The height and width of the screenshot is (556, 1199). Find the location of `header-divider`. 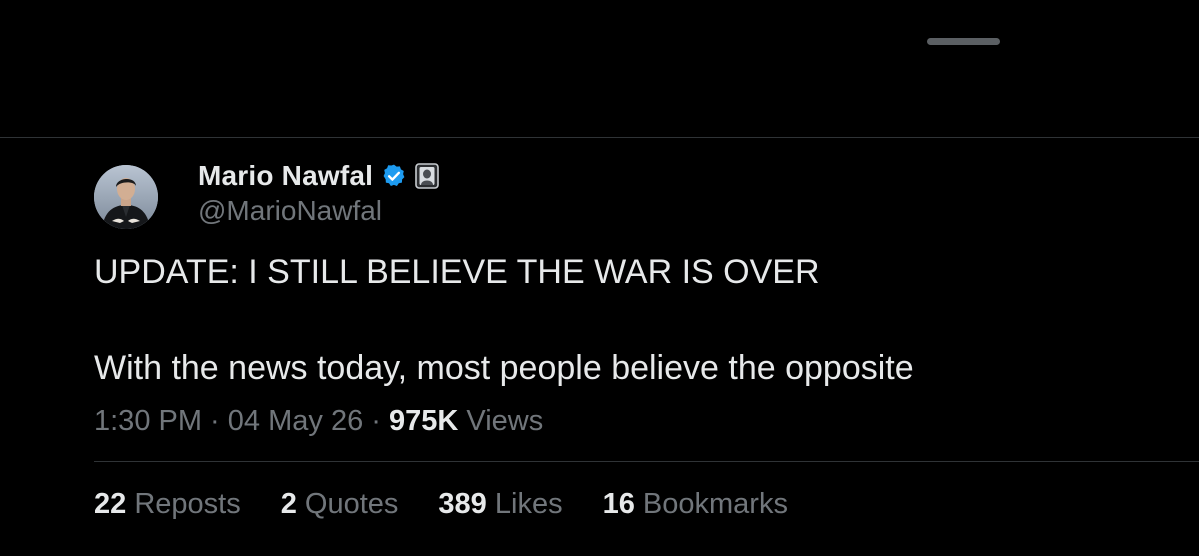

header-divider is located at coordinates (599, 137).